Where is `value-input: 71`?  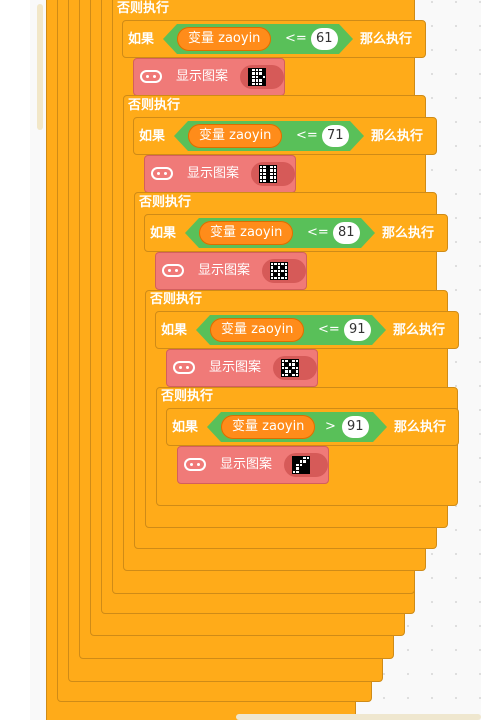
value-input: 71 is located at coordinates (335, 136).